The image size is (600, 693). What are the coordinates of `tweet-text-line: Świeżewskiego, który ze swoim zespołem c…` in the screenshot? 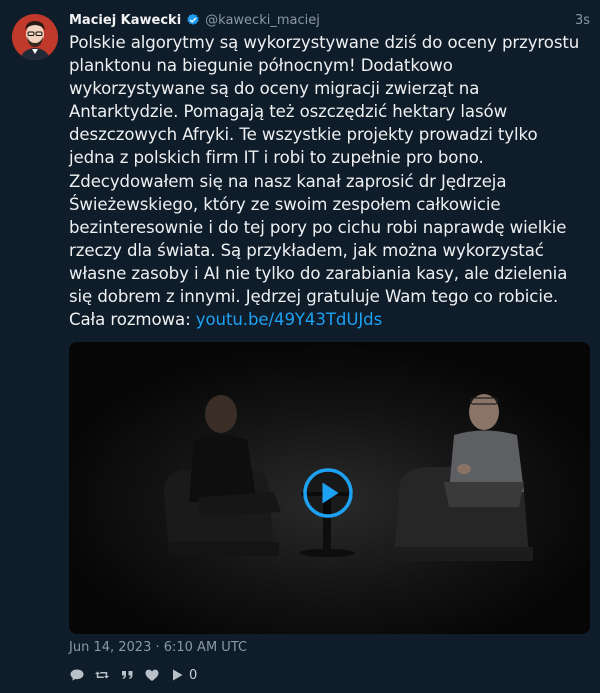 It's located at (285, 204).